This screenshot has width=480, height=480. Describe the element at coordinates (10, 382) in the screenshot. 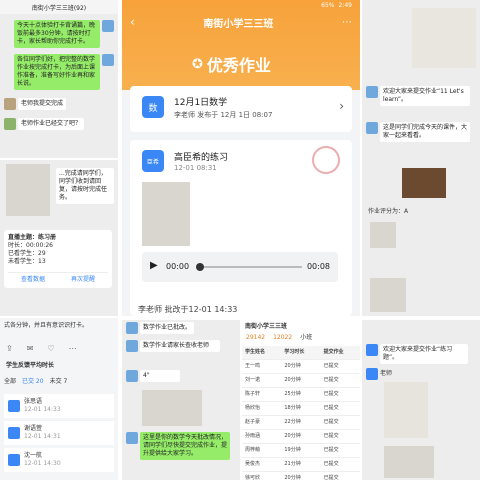

I see `tab-all: 全部` at that location.